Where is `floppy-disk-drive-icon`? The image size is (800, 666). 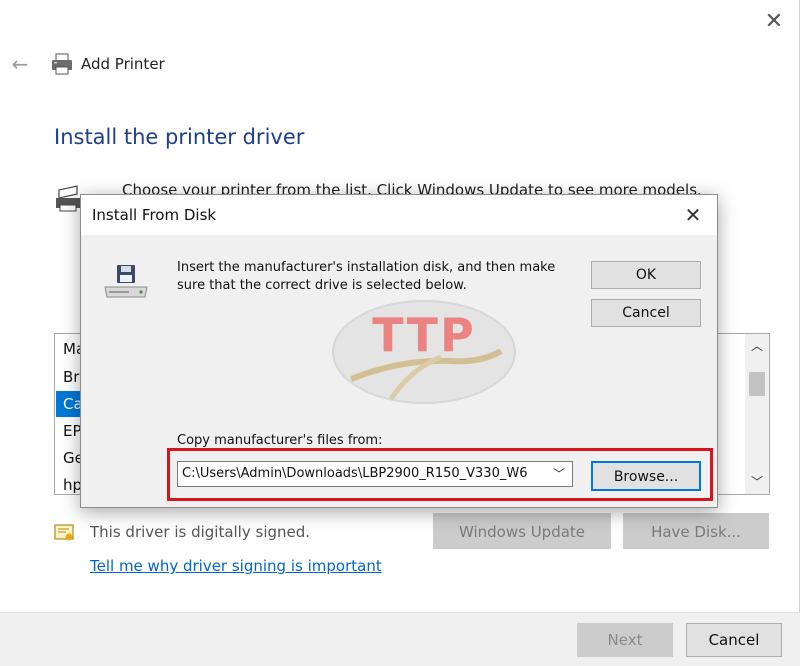
floppy-disk-drive-icon is located at coordinates (126, 281).